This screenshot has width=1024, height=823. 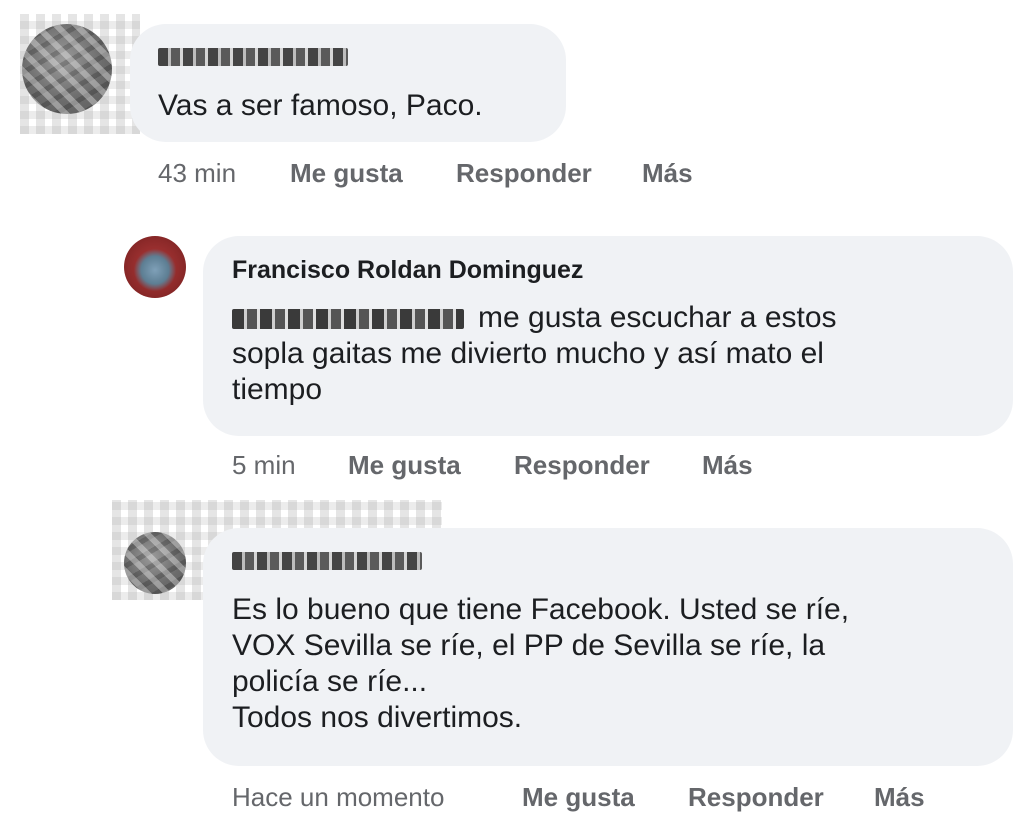 I want to click on avatar, so click(x=155, y=267).